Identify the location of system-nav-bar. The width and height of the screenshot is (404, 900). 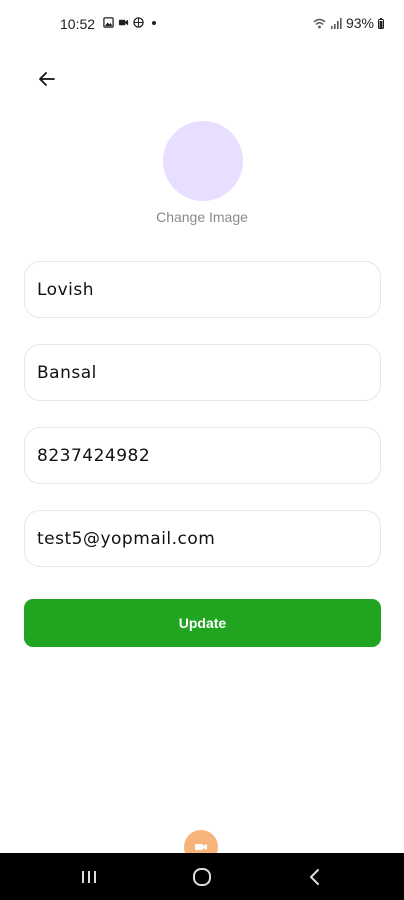
(202, 876).